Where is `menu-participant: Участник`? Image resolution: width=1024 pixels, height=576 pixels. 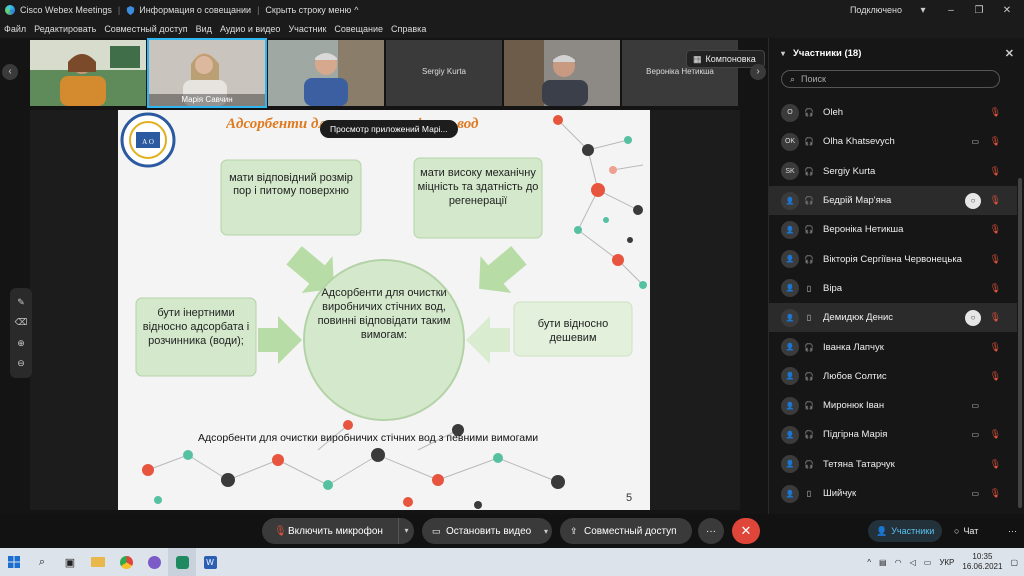 menu-participant: Участник is located at coordinates (307, 29).